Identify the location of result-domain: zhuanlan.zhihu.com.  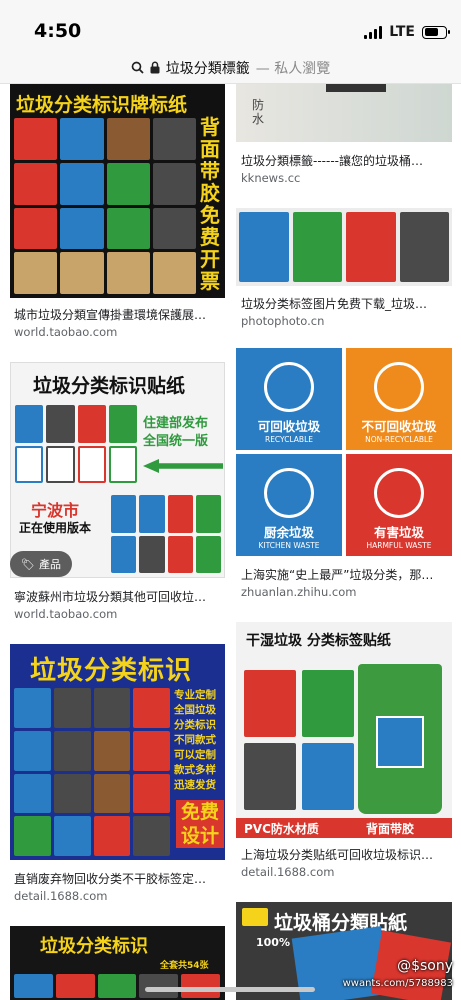
(299, 592).